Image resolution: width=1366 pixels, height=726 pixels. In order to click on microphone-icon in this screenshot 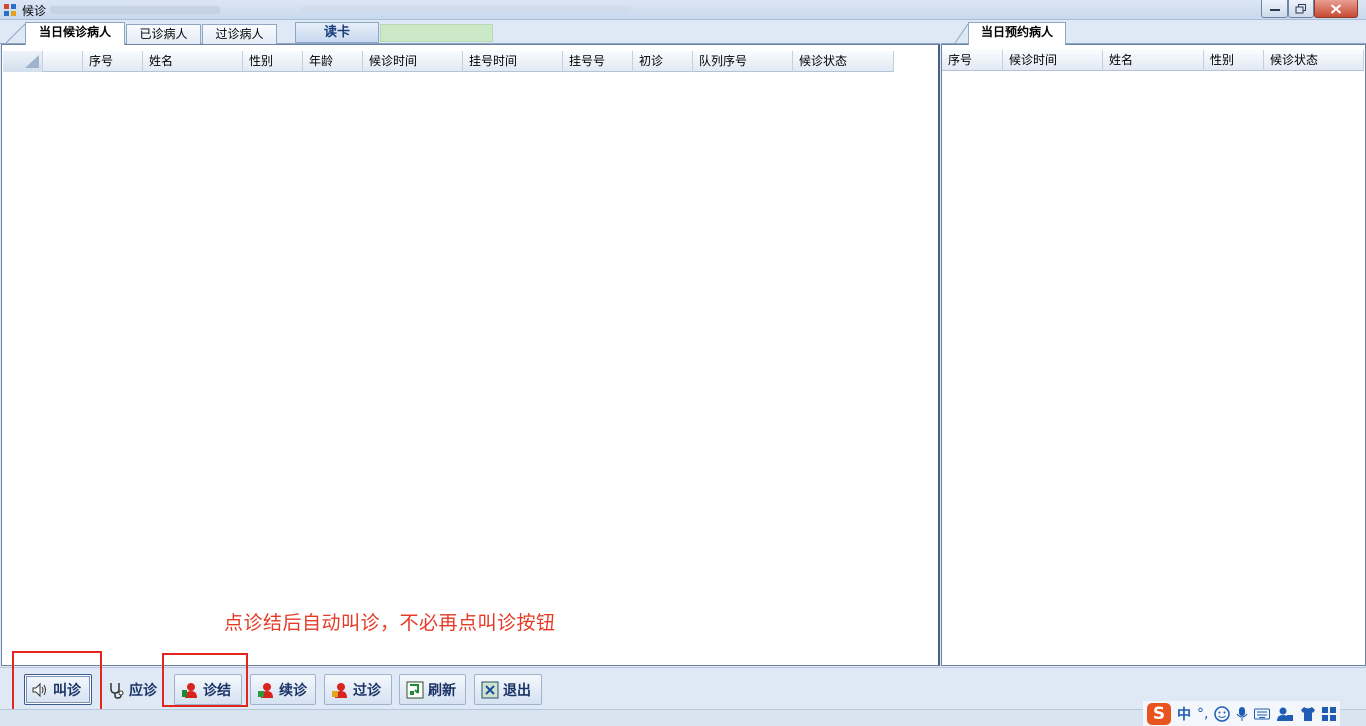, I will do `click(1242, 714)`.